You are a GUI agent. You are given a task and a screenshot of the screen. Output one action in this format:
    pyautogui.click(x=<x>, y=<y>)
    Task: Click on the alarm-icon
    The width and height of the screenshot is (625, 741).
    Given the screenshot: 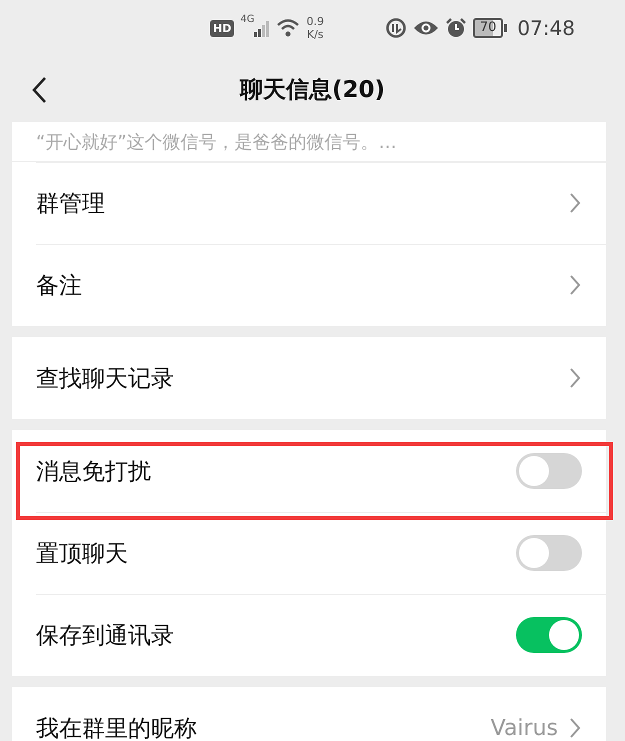 What is the action you would take?
    pyautogui.click(x=455, y=28)
    